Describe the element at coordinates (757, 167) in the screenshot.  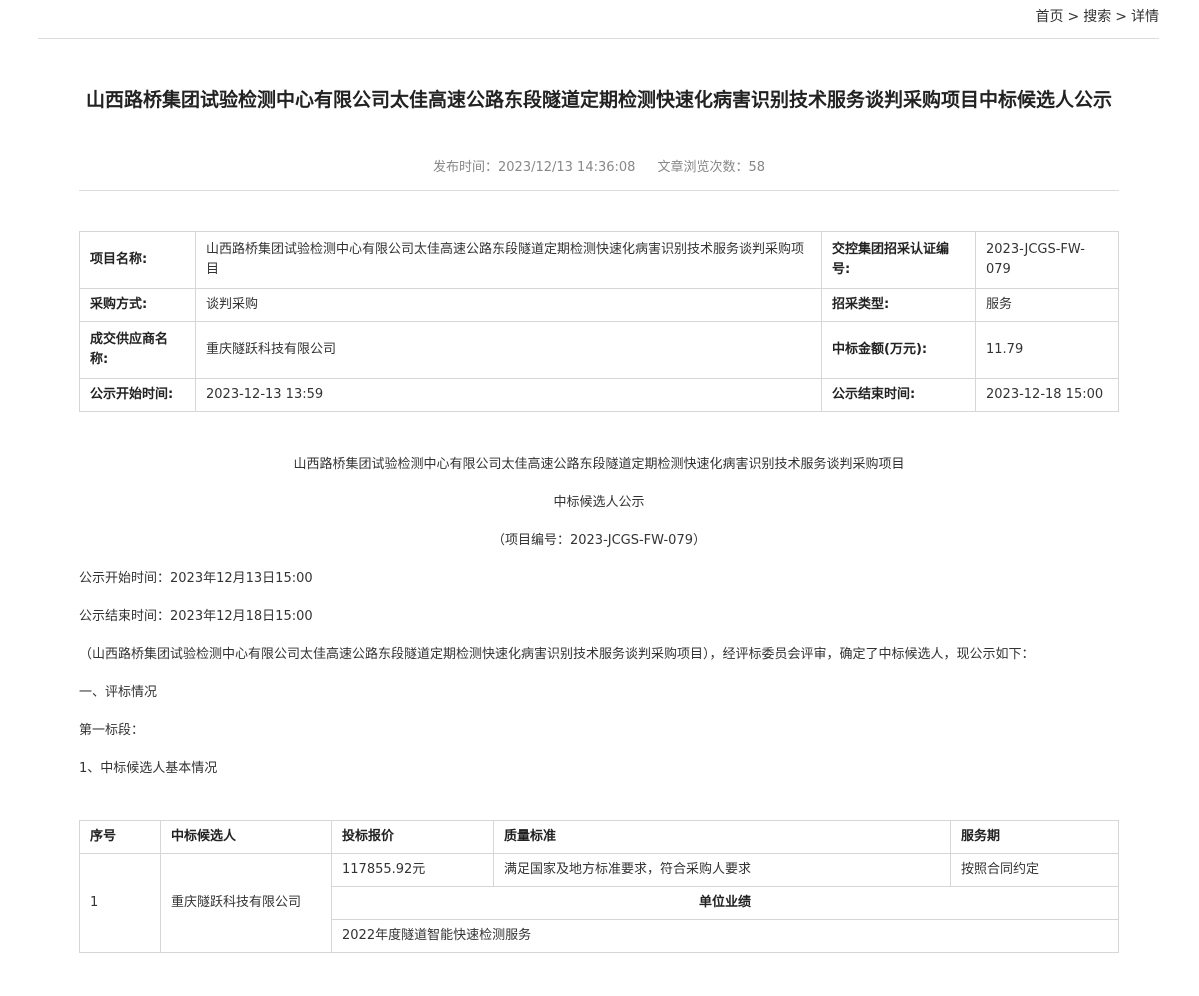
I see `view-count: 58` at that location.